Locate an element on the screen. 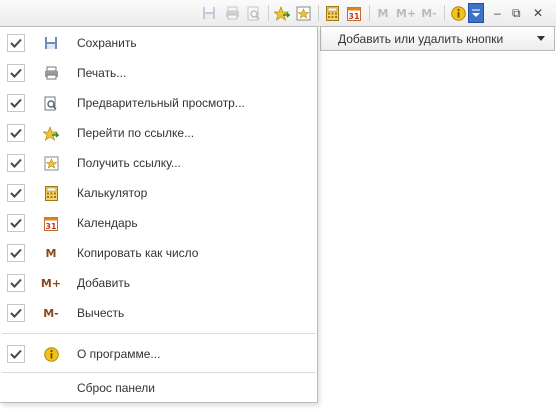  restore-icon: ⧉ is located at coordinates (516, 13).